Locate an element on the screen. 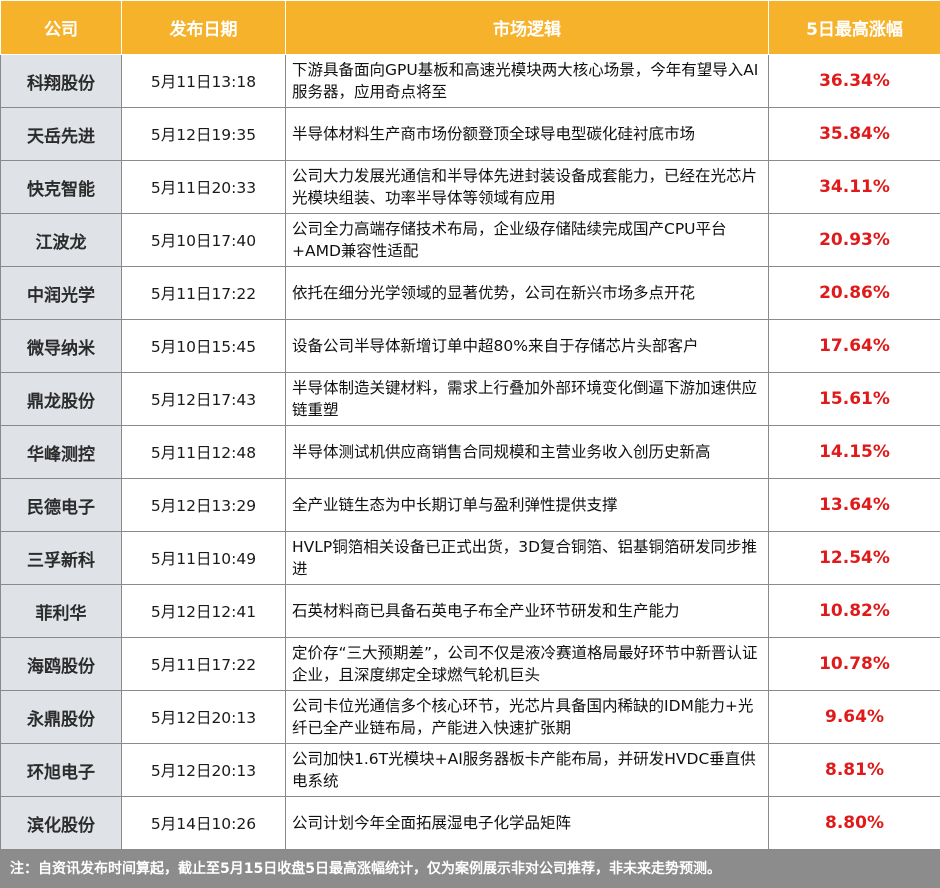 The height and width of the screenshot is (888, 940). market-logic: 半导体测试机供应商销售合同规模和主营业务收入创历史新高 is located at coordinates (527, 452).